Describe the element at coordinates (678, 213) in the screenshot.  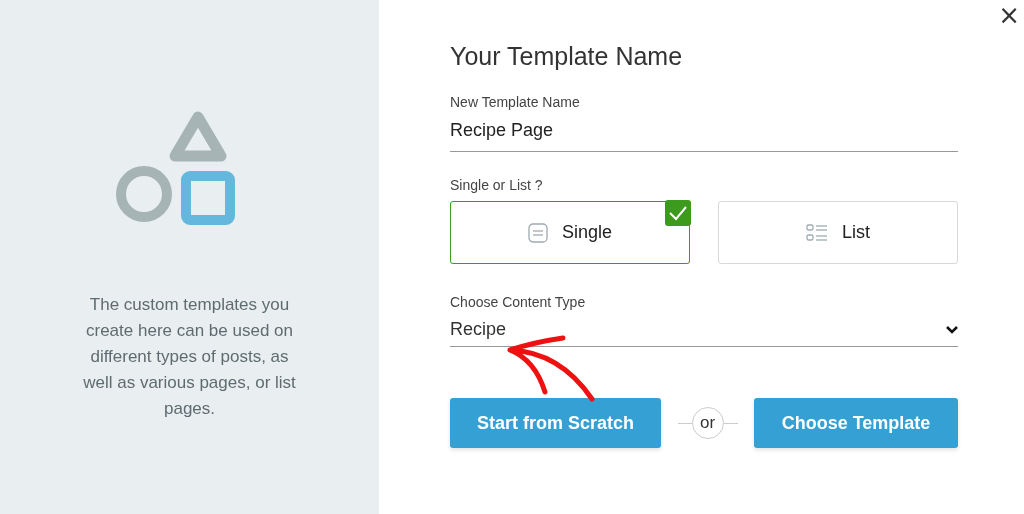
I see `checkmark-icon` at that location.